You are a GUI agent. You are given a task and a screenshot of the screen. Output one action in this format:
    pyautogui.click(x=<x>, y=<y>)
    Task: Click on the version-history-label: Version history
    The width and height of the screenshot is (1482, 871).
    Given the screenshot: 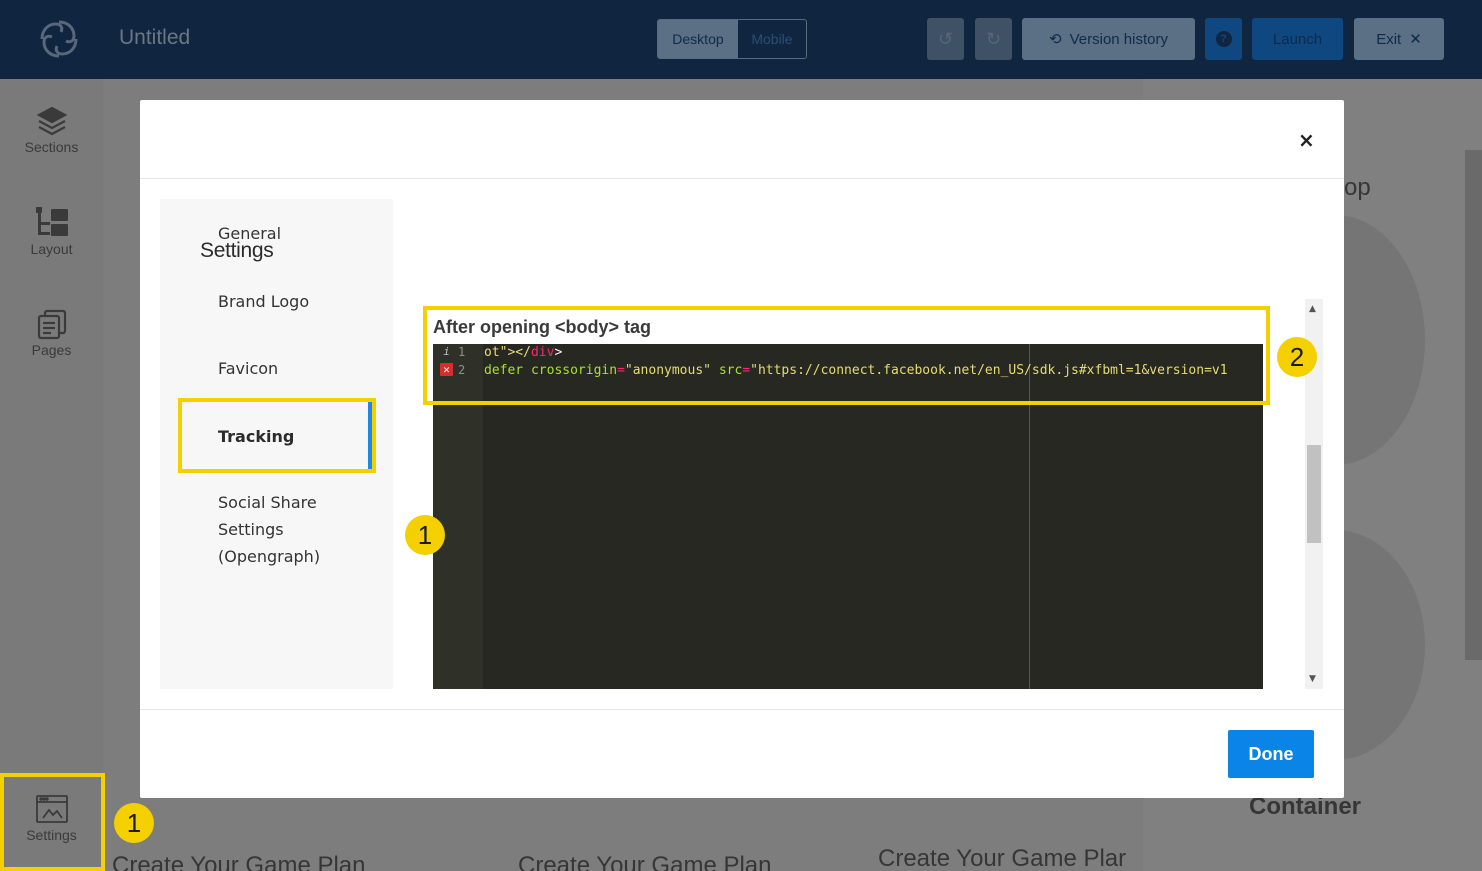 What is the action you would take?
    pyautogui.click(x=1118, y=39)
    